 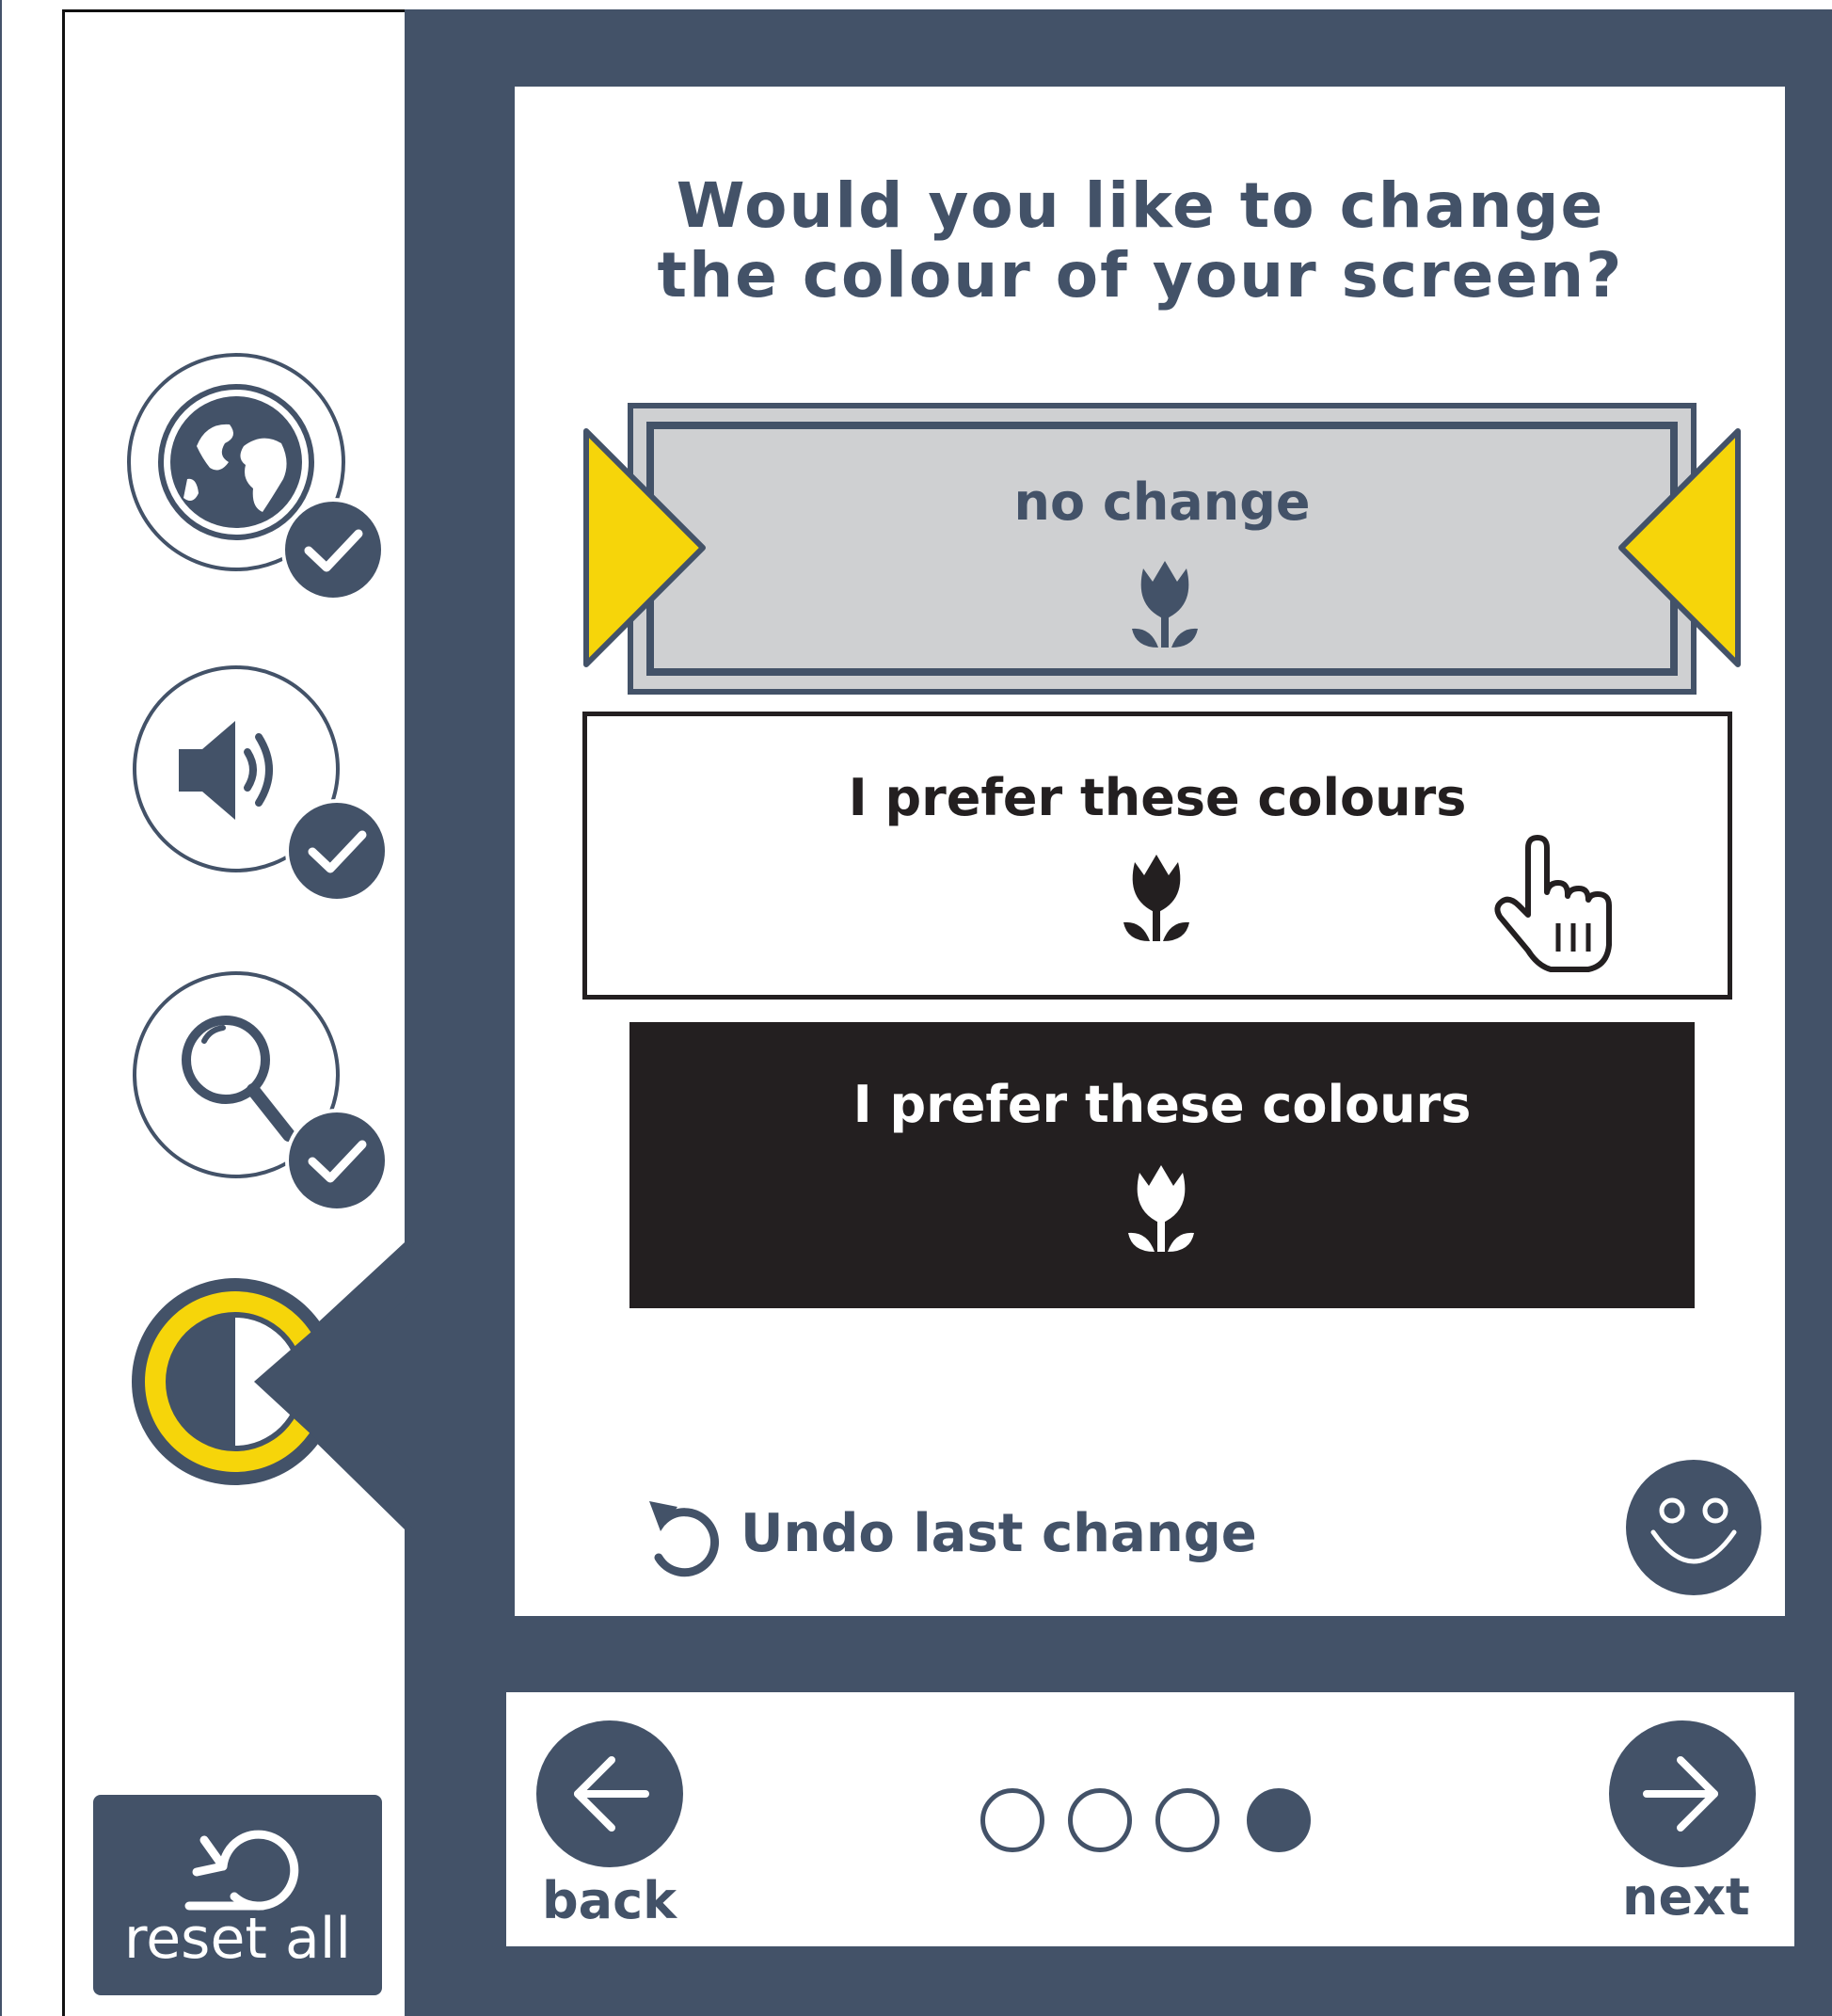 I want to click on option-white-on-black: I prefer these colours, so click(x=1162, y=1165).